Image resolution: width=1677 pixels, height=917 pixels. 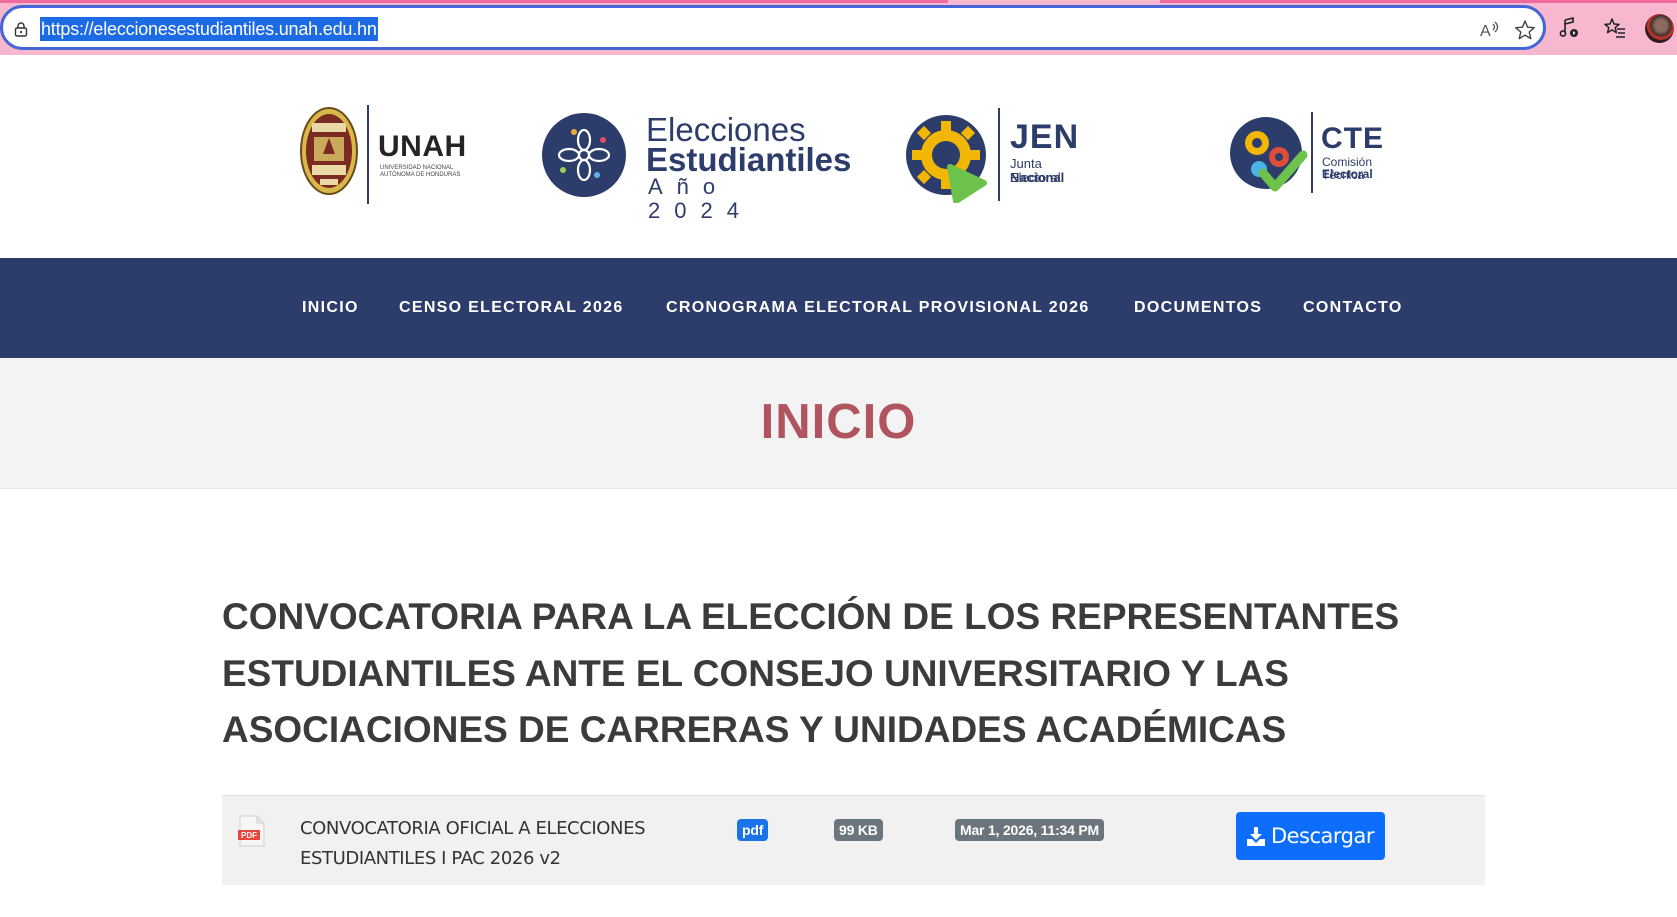 What do you see at coordinates (946, 159) in the screenshot?
I see `jen-gear-icon` at bounding box center [946, 159].